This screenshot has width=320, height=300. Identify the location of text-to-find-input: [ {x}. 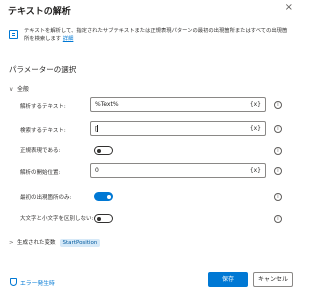
(178, 128).